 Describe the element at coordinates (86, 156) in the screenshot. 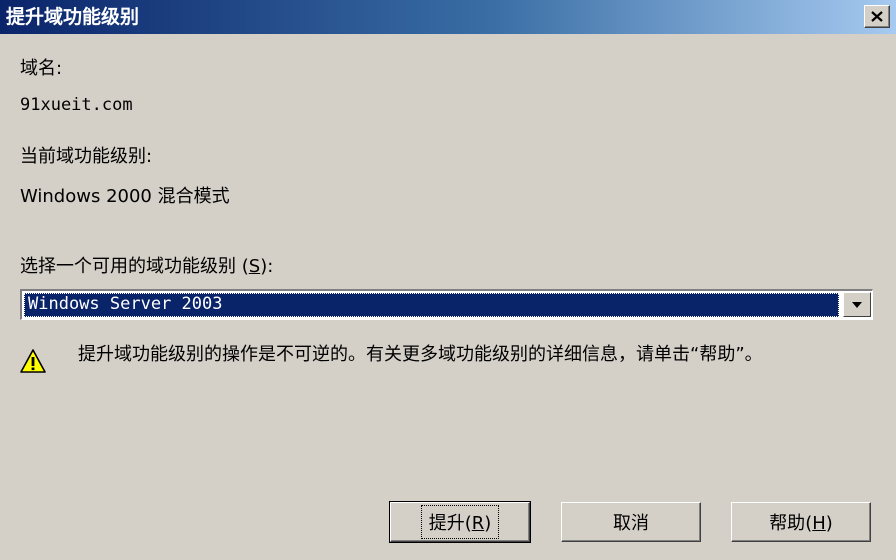

I see `current-level-label: 当前域功能级别:` at that location.